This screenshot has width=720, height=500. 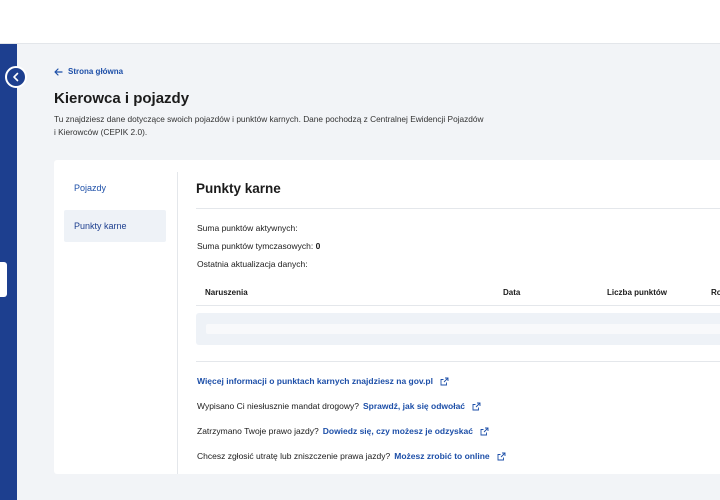 I want to click on table-row-placeholder, so click(x=458, y=329).